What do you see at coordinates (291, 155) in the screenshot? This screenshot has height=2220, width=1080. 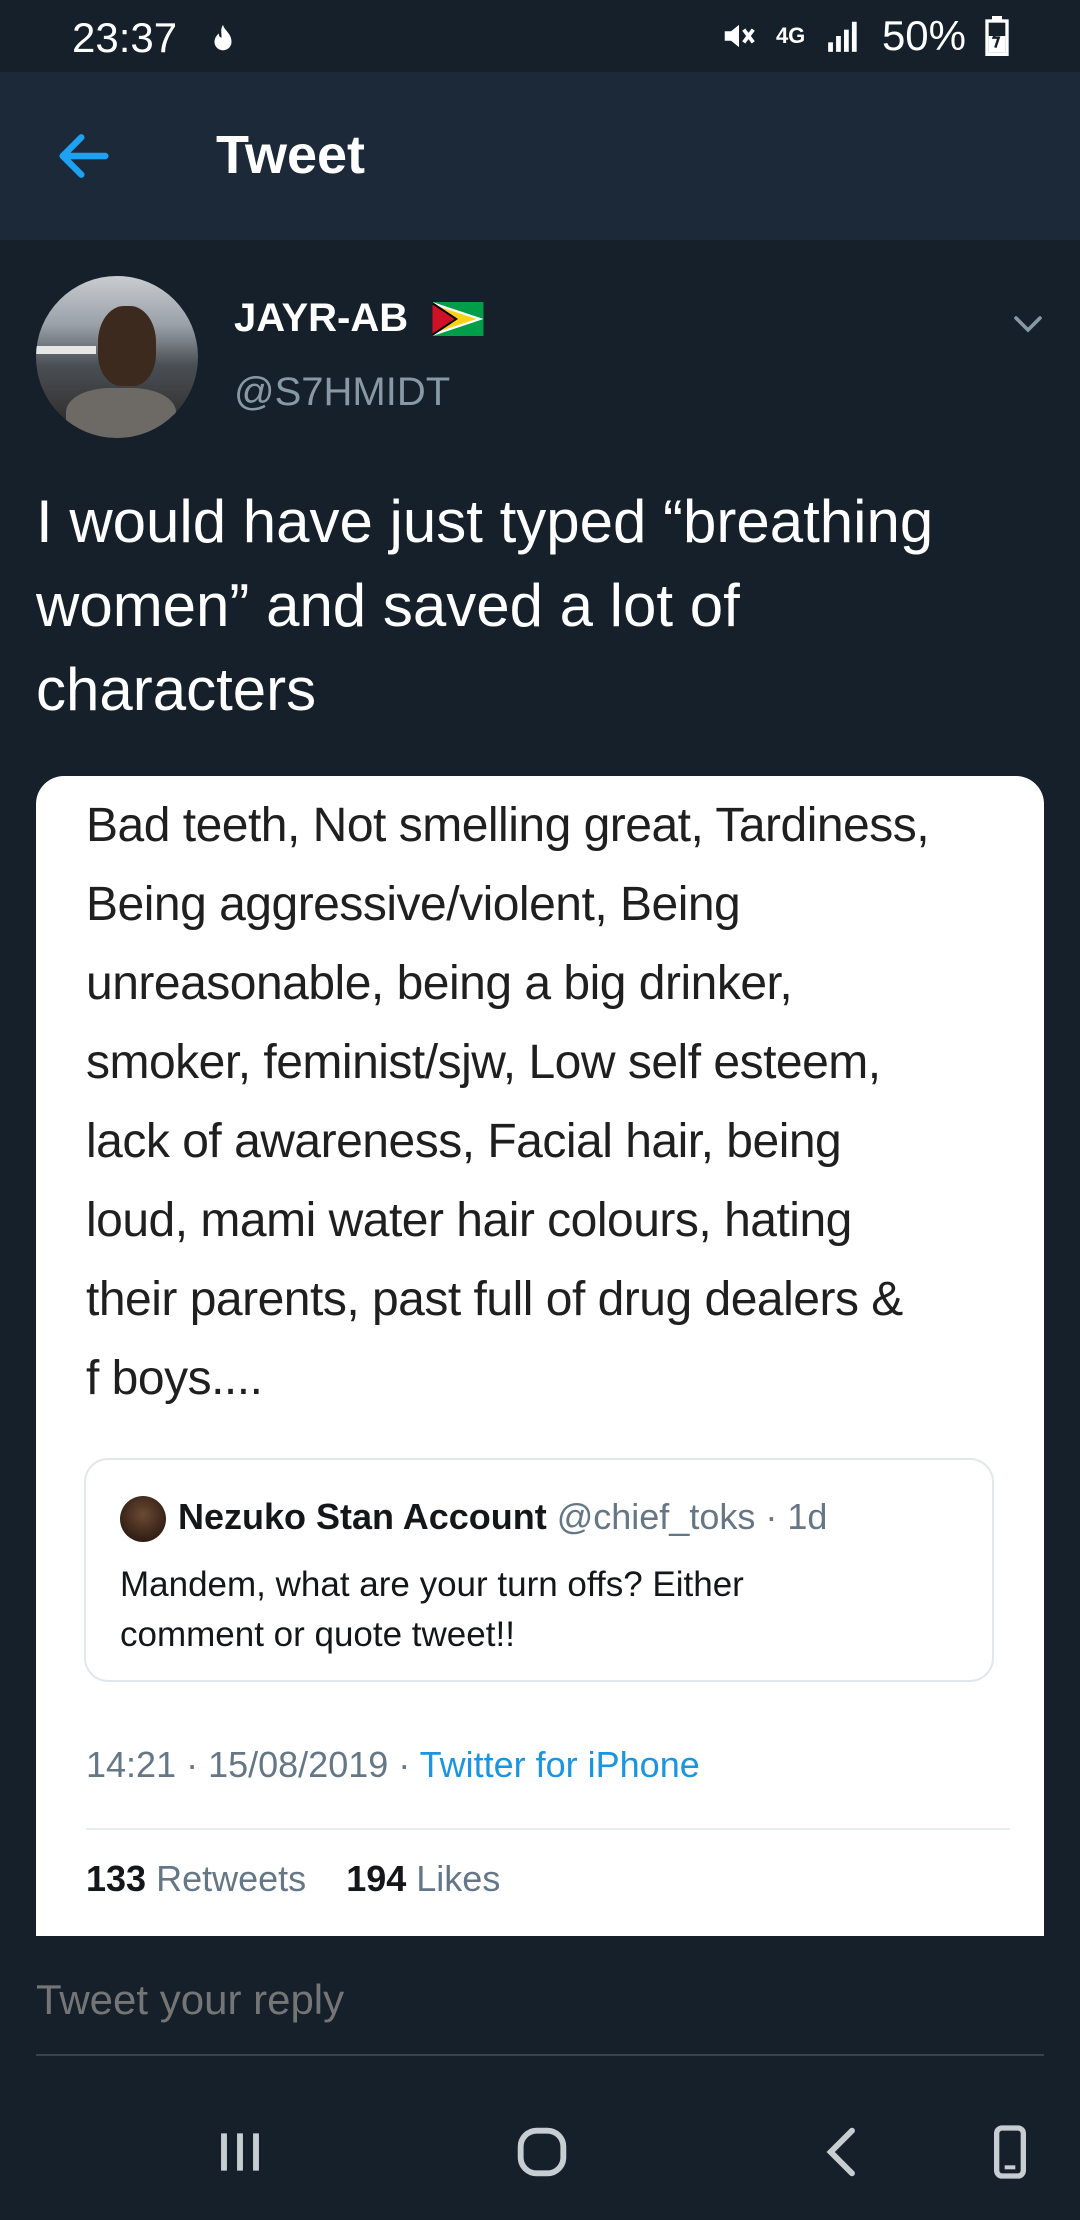 I see `page-title: Tweet` at bounding box center [291, 155].